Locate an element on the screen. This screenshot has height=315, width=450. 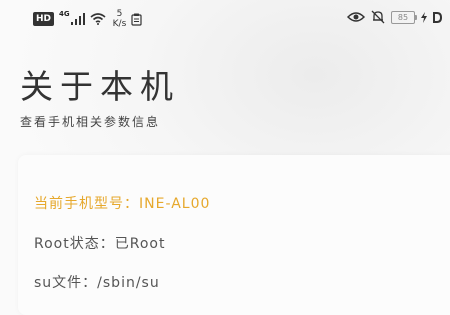
phone-model-row: 当前手机型号：INE-AL00 is located at coordinates (122, 203).